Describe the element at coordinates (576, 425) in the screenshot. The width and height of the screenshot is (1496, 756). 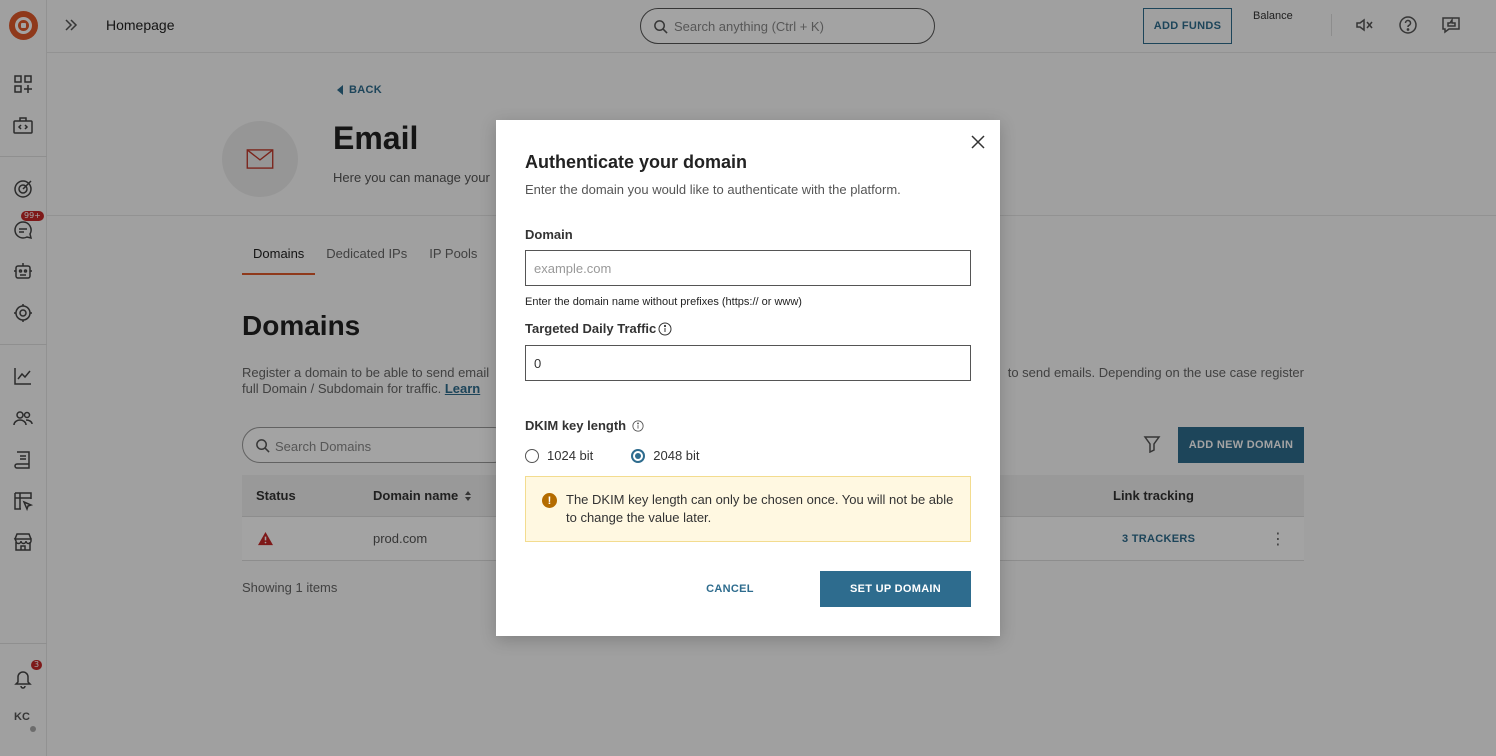
I see `dkim-label-text: DKIM key length` at that location.